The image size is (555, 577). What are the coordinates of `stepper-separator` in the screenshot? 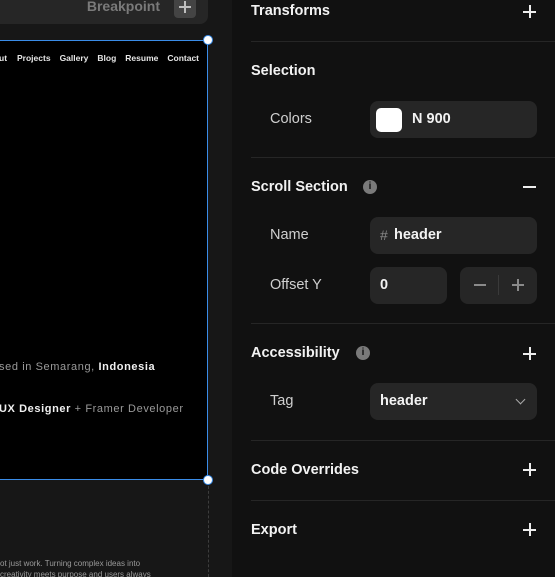 It's located at (498, 285).